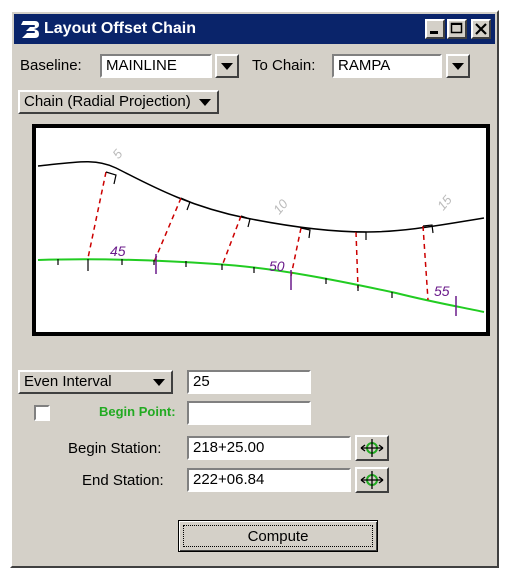 The width and height of the screenshot is (509, 578). What do you see at coordinates (269, 480) in the screenshot?
I see `end-station-field: 222+06.84` at bounding box center [269, 480].